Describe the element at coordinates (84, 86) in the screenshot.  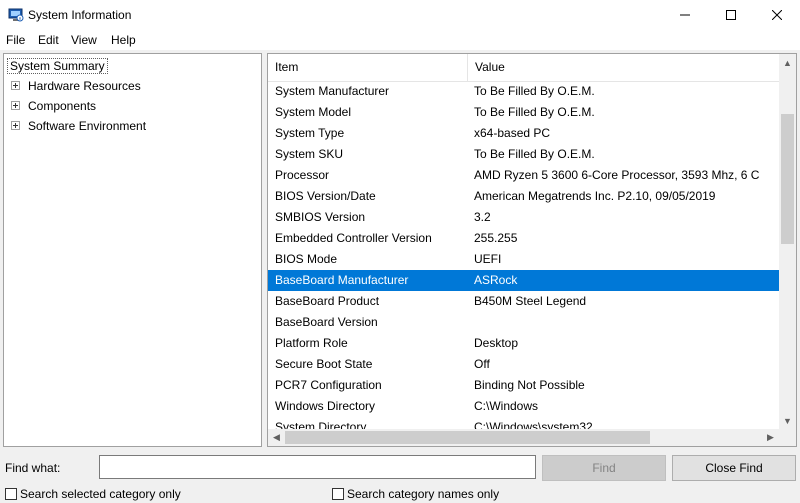
I see `tree-item-label: Hardware Resources` at that location.